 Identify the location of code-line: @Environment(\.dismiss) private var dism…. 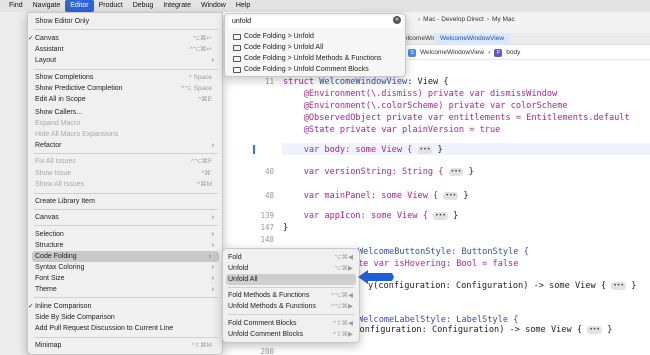
(420, 94).